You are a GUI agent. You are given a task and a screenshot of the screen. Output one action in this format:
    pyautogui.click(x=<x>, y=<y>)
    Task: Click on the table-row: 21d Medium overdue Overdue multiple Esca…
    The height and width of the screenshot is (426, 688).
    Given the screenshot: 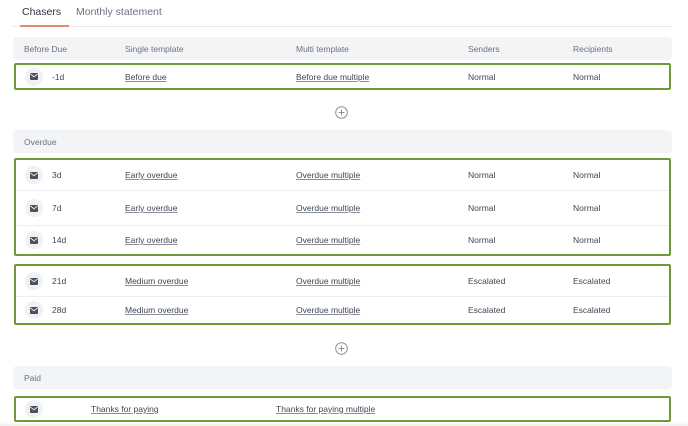 What is the action you would take?
    pyautogui.click(x=342, y=281)
    